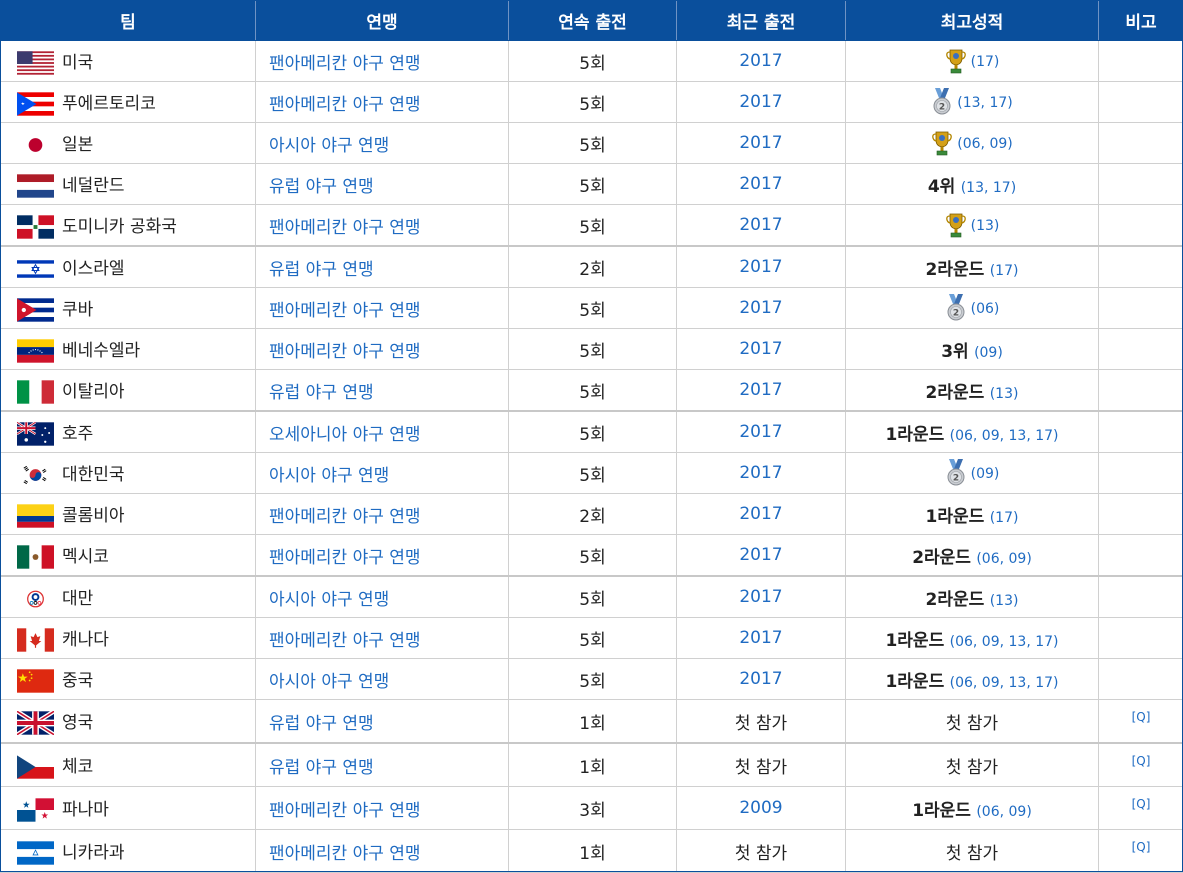 This screenshot has height=873, width=1183. Describe the element at coordinates (128, 20) in the screenshot. I see `header-team: 팀` at that location.